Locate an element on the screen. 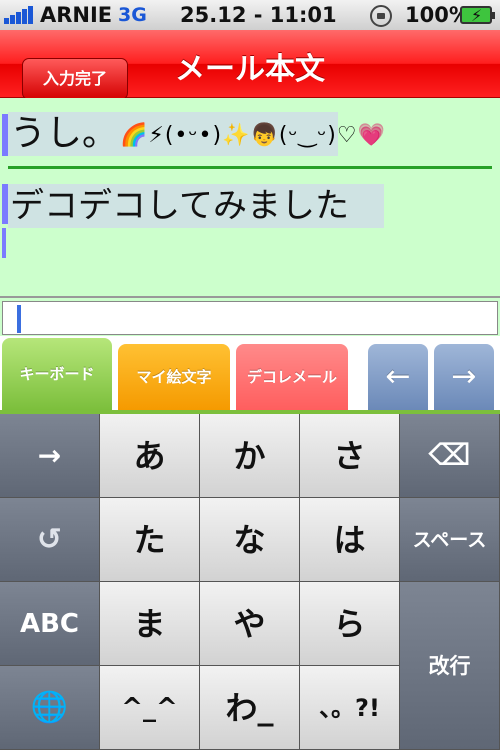 The height and width of the screenshot is (750, 500). carrier-name: ARNIE is located at coordinates (76, 15).